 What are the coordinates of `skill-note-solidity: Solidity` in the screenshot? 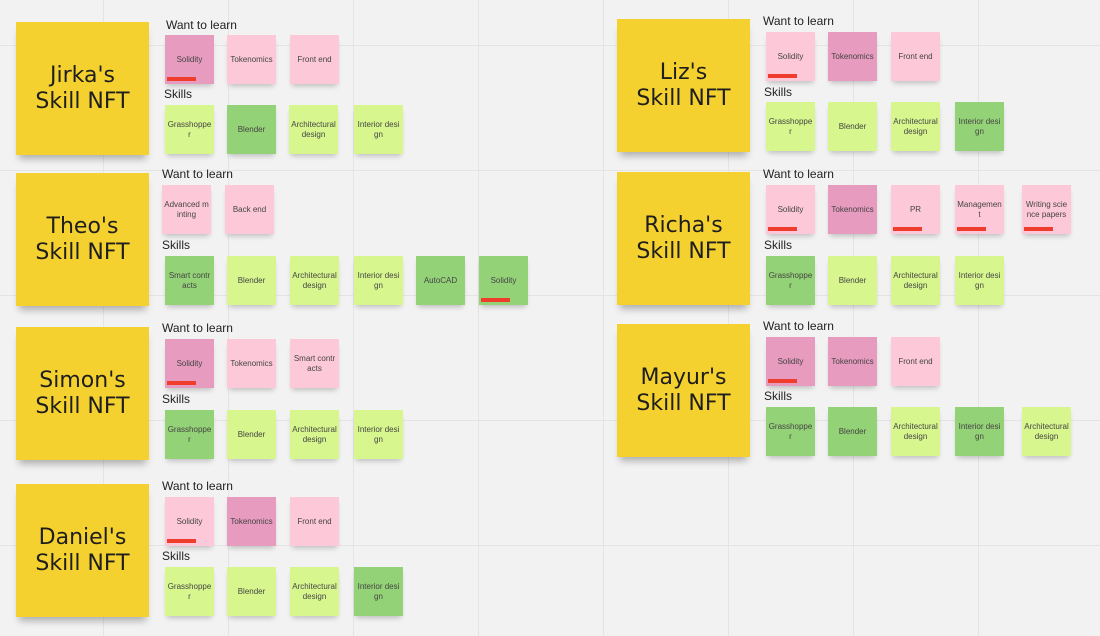 It's located at (503, 280).